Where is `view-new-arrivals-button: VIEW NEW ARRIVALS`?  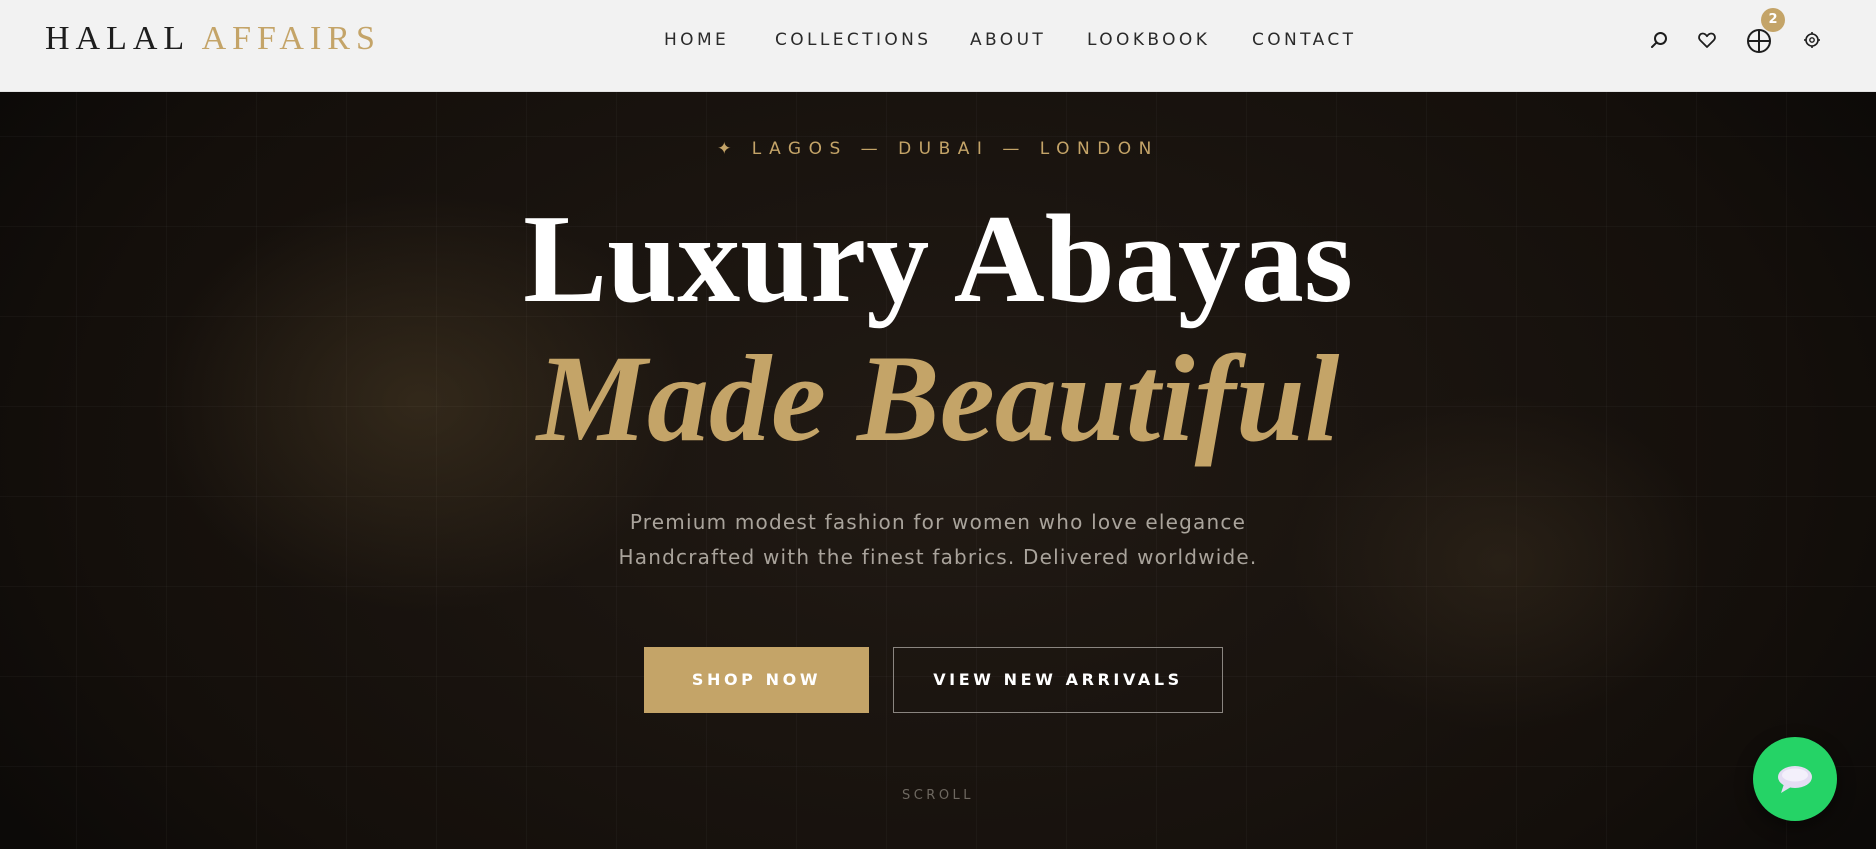 view-new-arrivals-button: VIEW NEW ARRIVALS is located at coordinates (1058, 680).